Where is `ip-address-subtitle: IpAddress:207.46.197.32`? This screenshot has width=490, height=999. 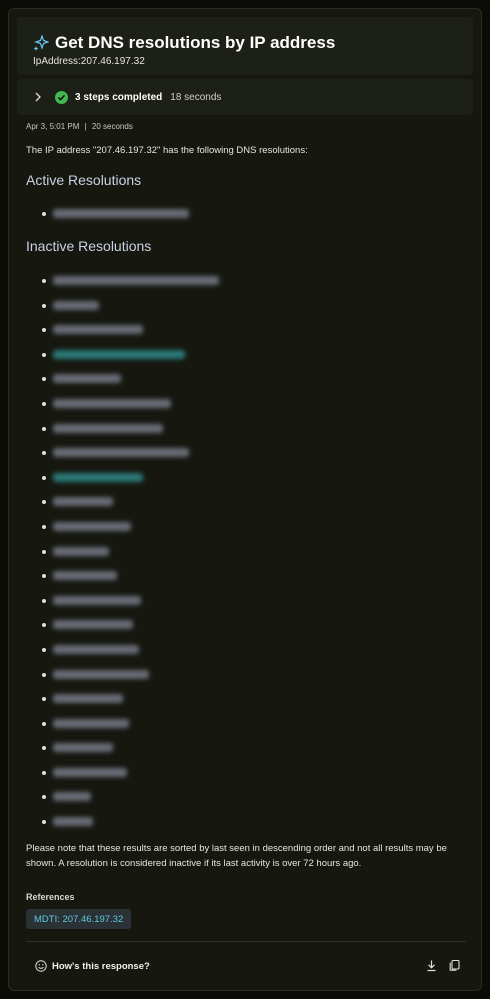 ip-address-subtitle: IpAddress:207.46.197.32 is located at coordinates (89, 61).